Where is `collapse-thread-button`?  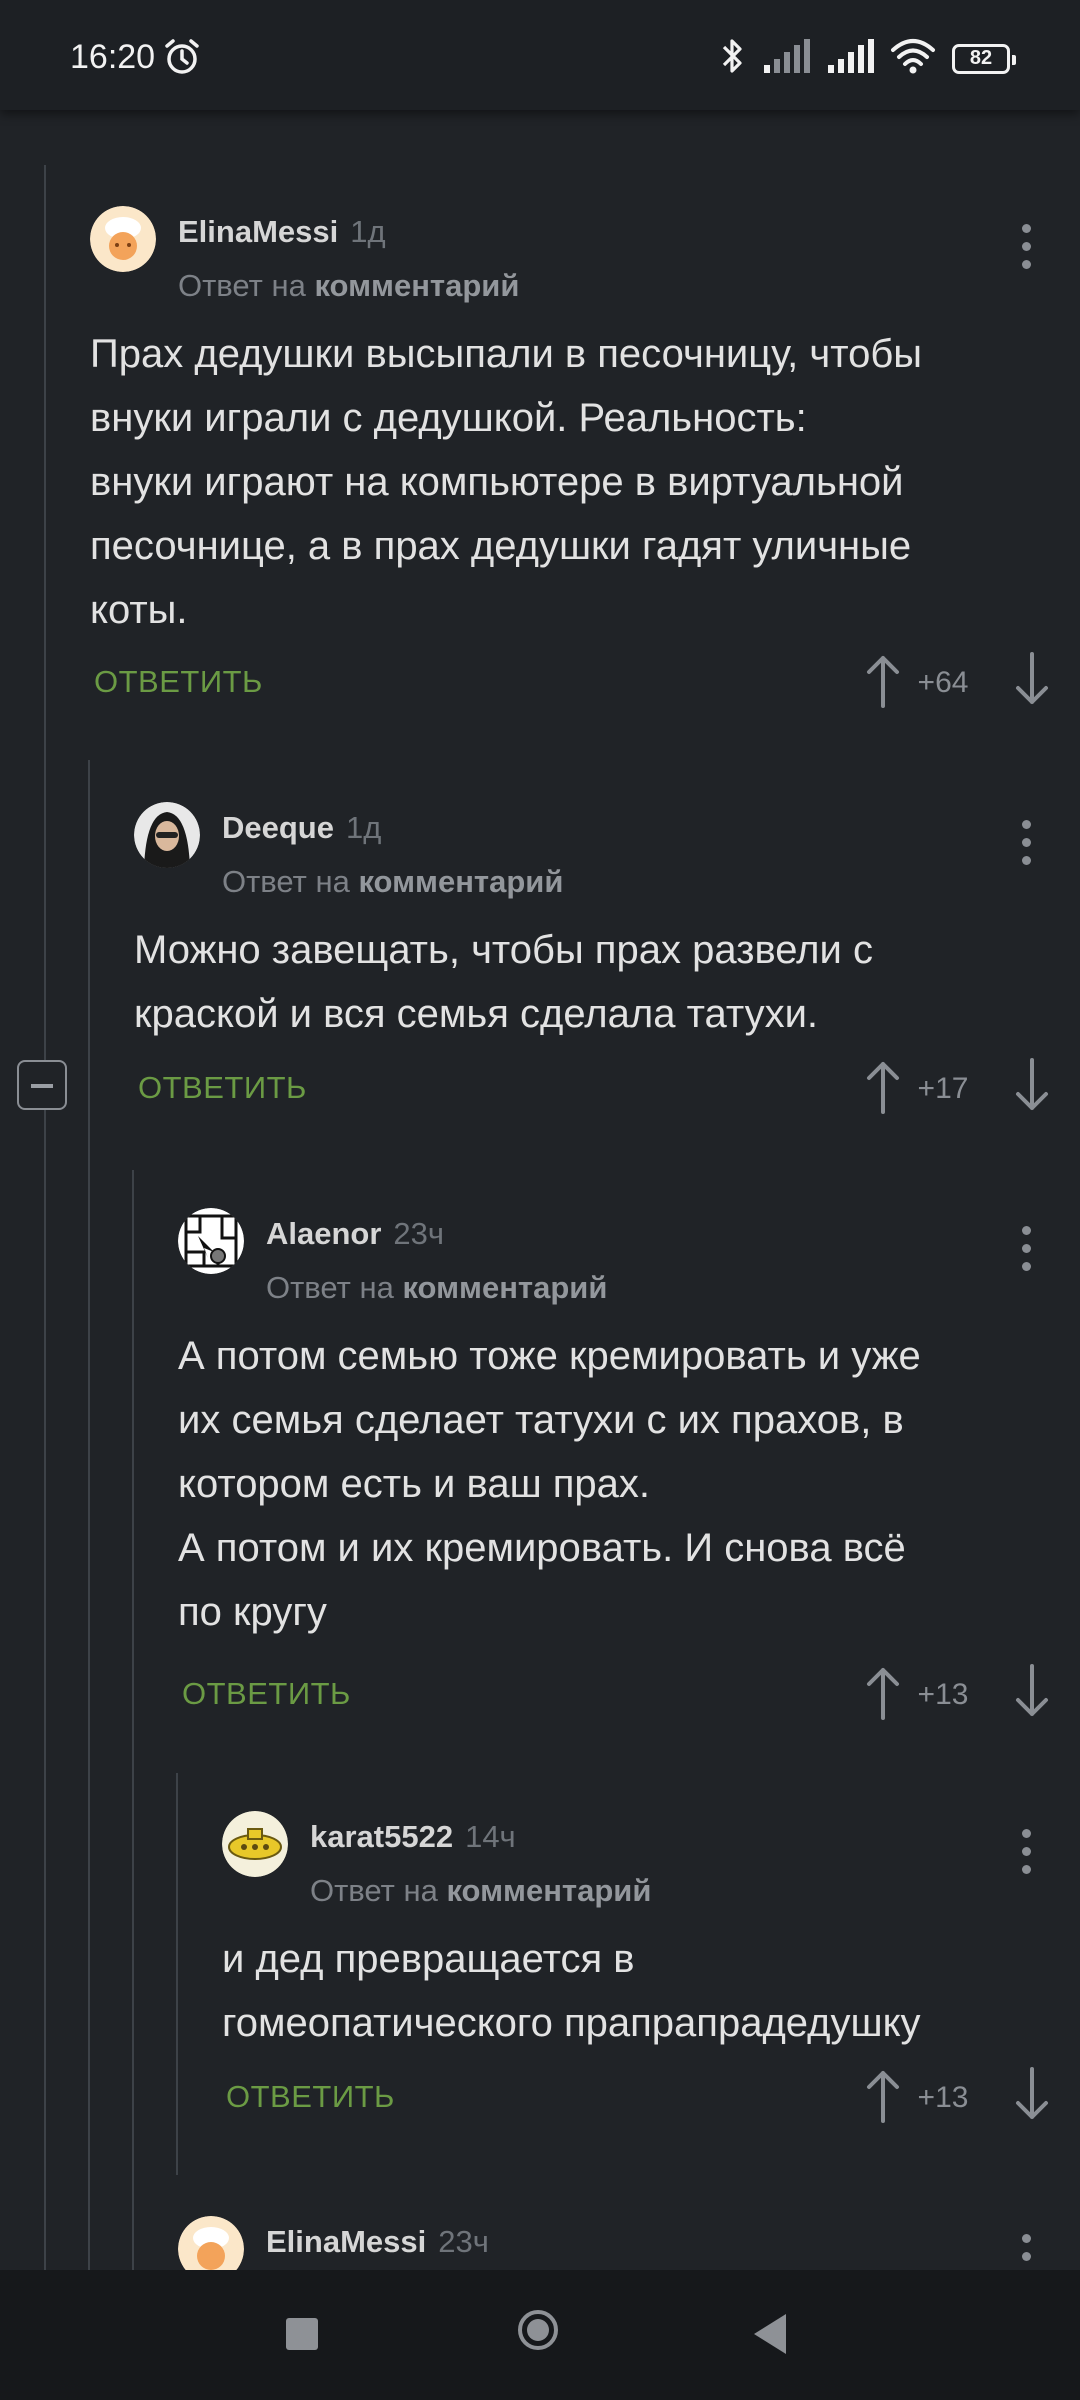
collapse-thread-button is located at coordinates (42, 1085).